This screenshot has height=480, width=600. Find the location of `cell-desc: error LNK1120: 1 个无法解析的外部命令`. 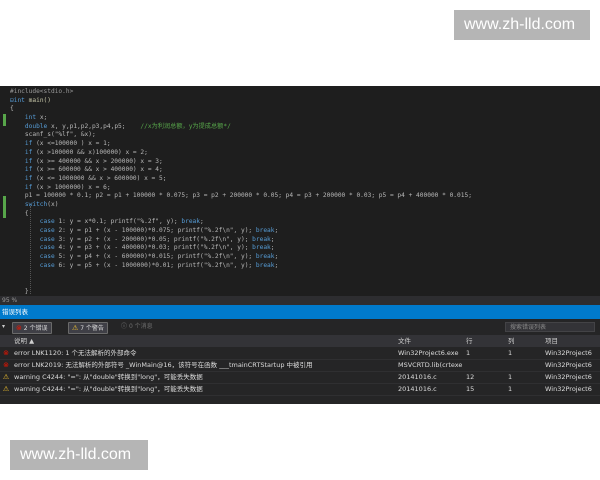

cell-desc: error LNK1120: 1 个无法解析的外部命令 is located at coordinates (75, 353).